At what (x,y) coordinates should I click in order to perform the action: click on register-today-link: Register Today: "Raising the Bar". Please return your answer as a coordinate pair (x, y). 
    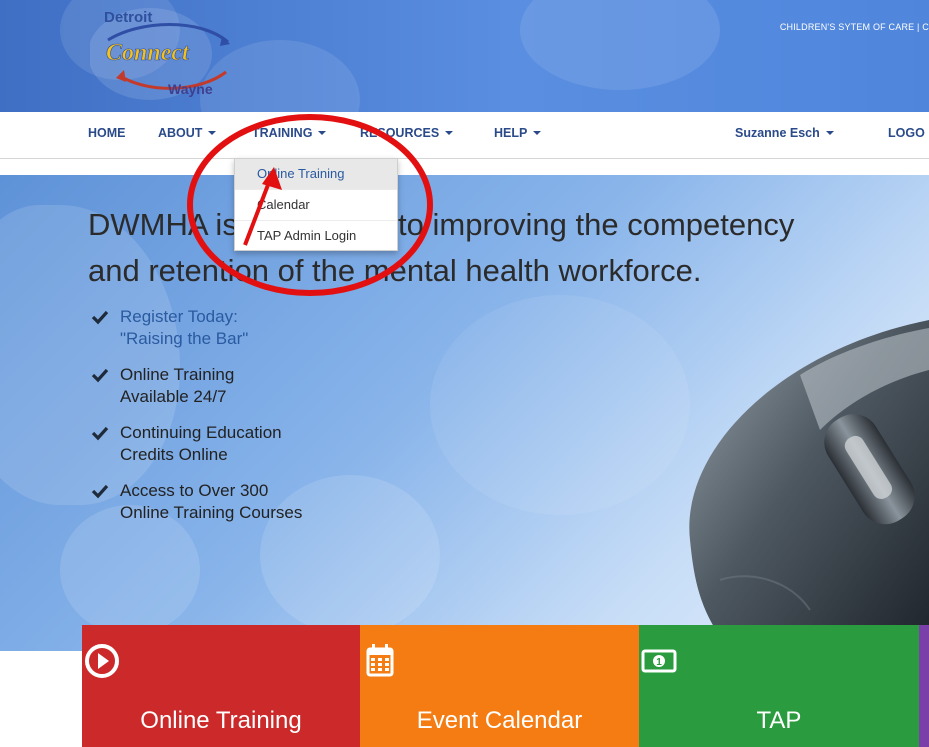
    Looking at the image, I should click on (184, 328).